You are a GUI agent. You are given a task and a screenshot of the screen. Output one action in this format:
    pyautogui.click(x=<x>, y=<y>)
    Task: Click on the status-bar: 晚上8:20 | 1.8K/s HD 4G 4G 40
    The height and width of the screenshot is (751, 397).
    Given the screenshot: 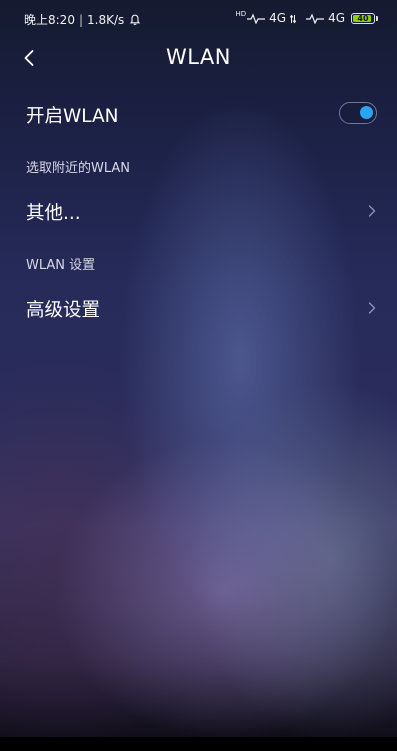 What is the action you would take?
    pyautogui.click(x=198, y=18)
    